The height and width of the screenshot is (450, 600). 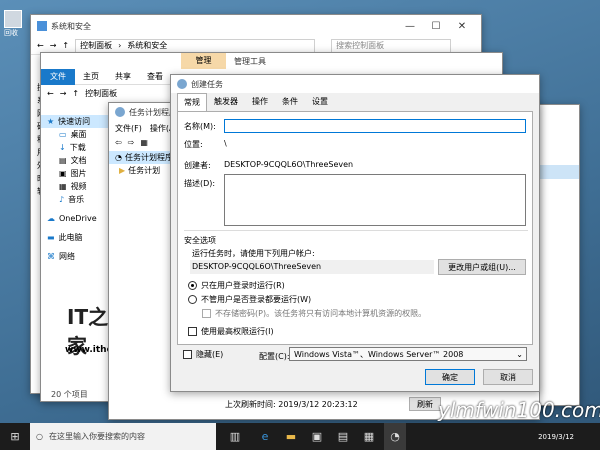 What do you see at coordinates (289, 164) in the screenshot?
I see `author-value: DESKTOP-9CQQL6O\ThreeSeven` at bounding box center [289, 164].